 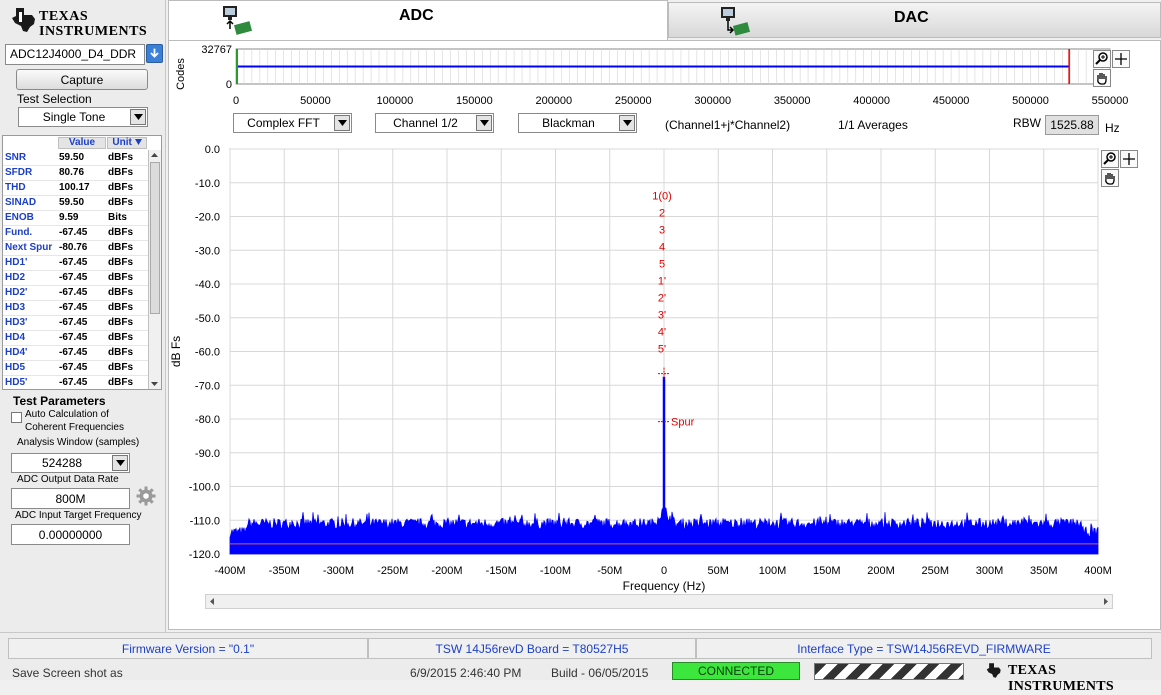 I want to click on tab-dac-label: DAC, so click(x=911, y=17).